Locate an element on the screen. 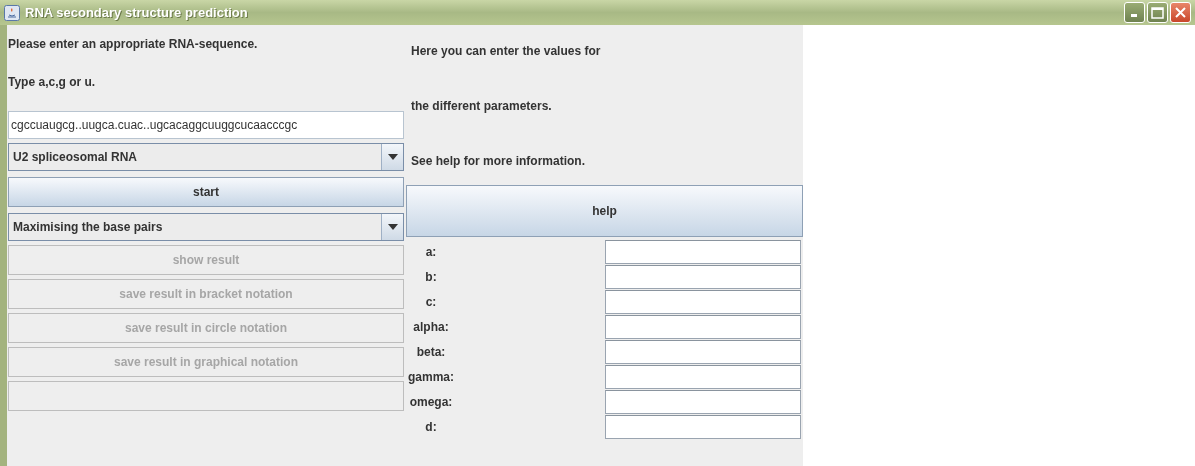 This screenshot has height=466, width=1195. app-icon is located at coordinates (12, 12).